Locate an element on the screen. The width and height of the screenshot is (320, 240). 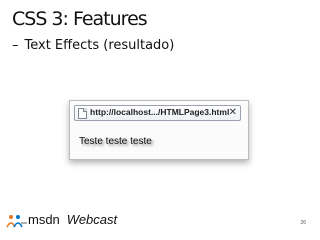
subtitle-text: Text Effects (resultado) is located at coordinates (99, 45).